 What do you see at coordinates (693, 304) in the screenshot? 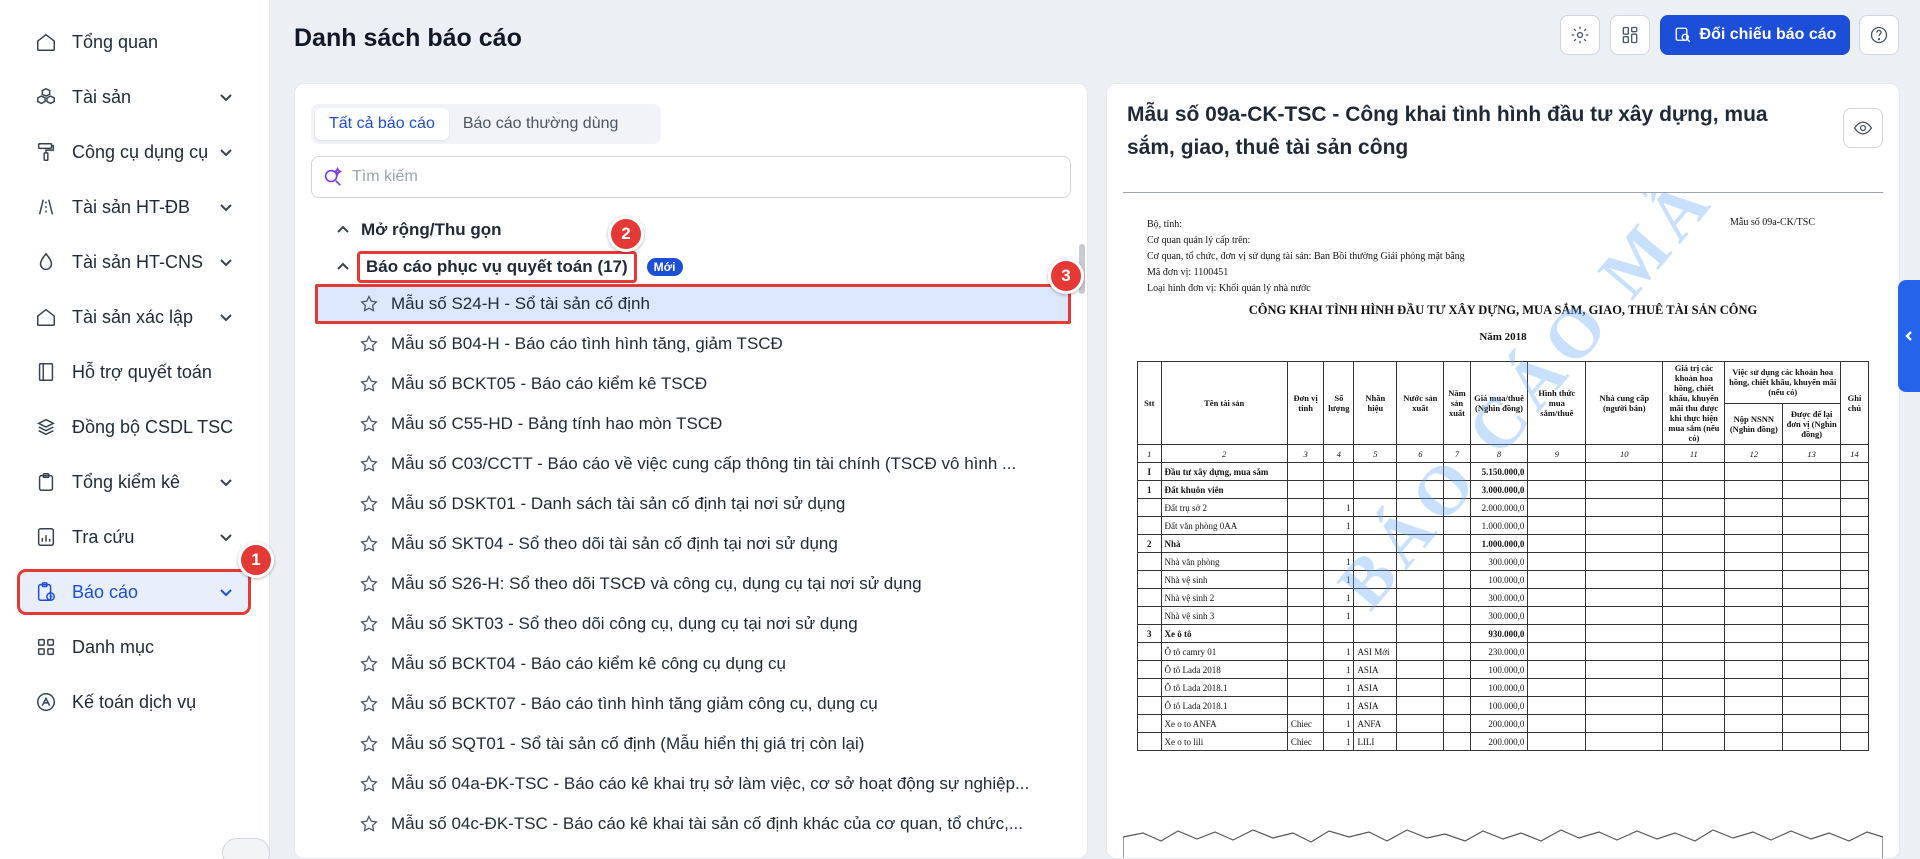
I see `report-item: Mẫu số S24-H - Sổ tài sản cố định` at bounding box center [693, 304].